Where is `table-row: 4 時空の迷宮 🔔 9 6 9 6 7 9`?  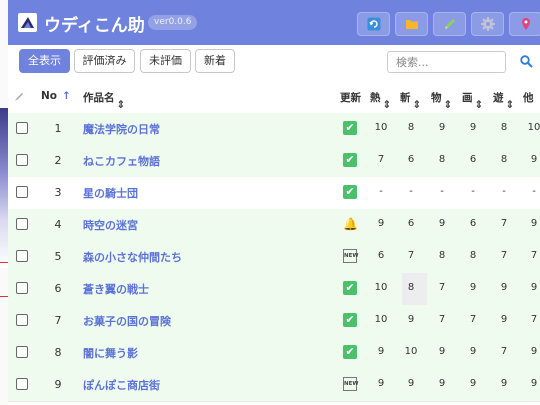
table-row: 4 時空の迷宮 🔔 9 6 9 6 7 9 is located at coordinates (274, 225).